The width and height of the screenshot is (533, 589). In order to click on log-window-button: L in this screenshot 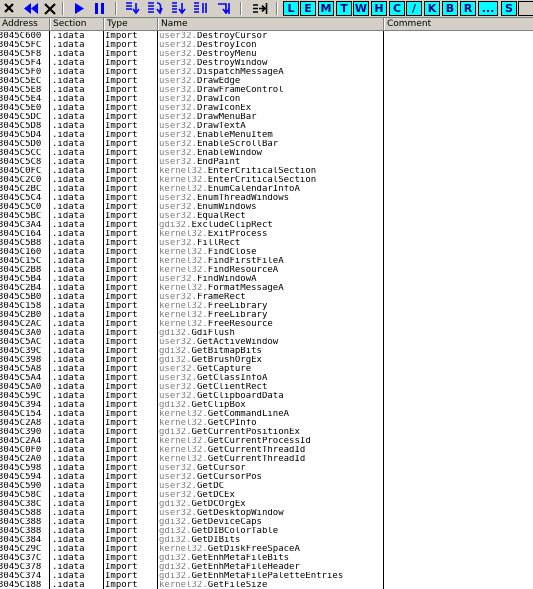, I will do `click(291, 8)`.